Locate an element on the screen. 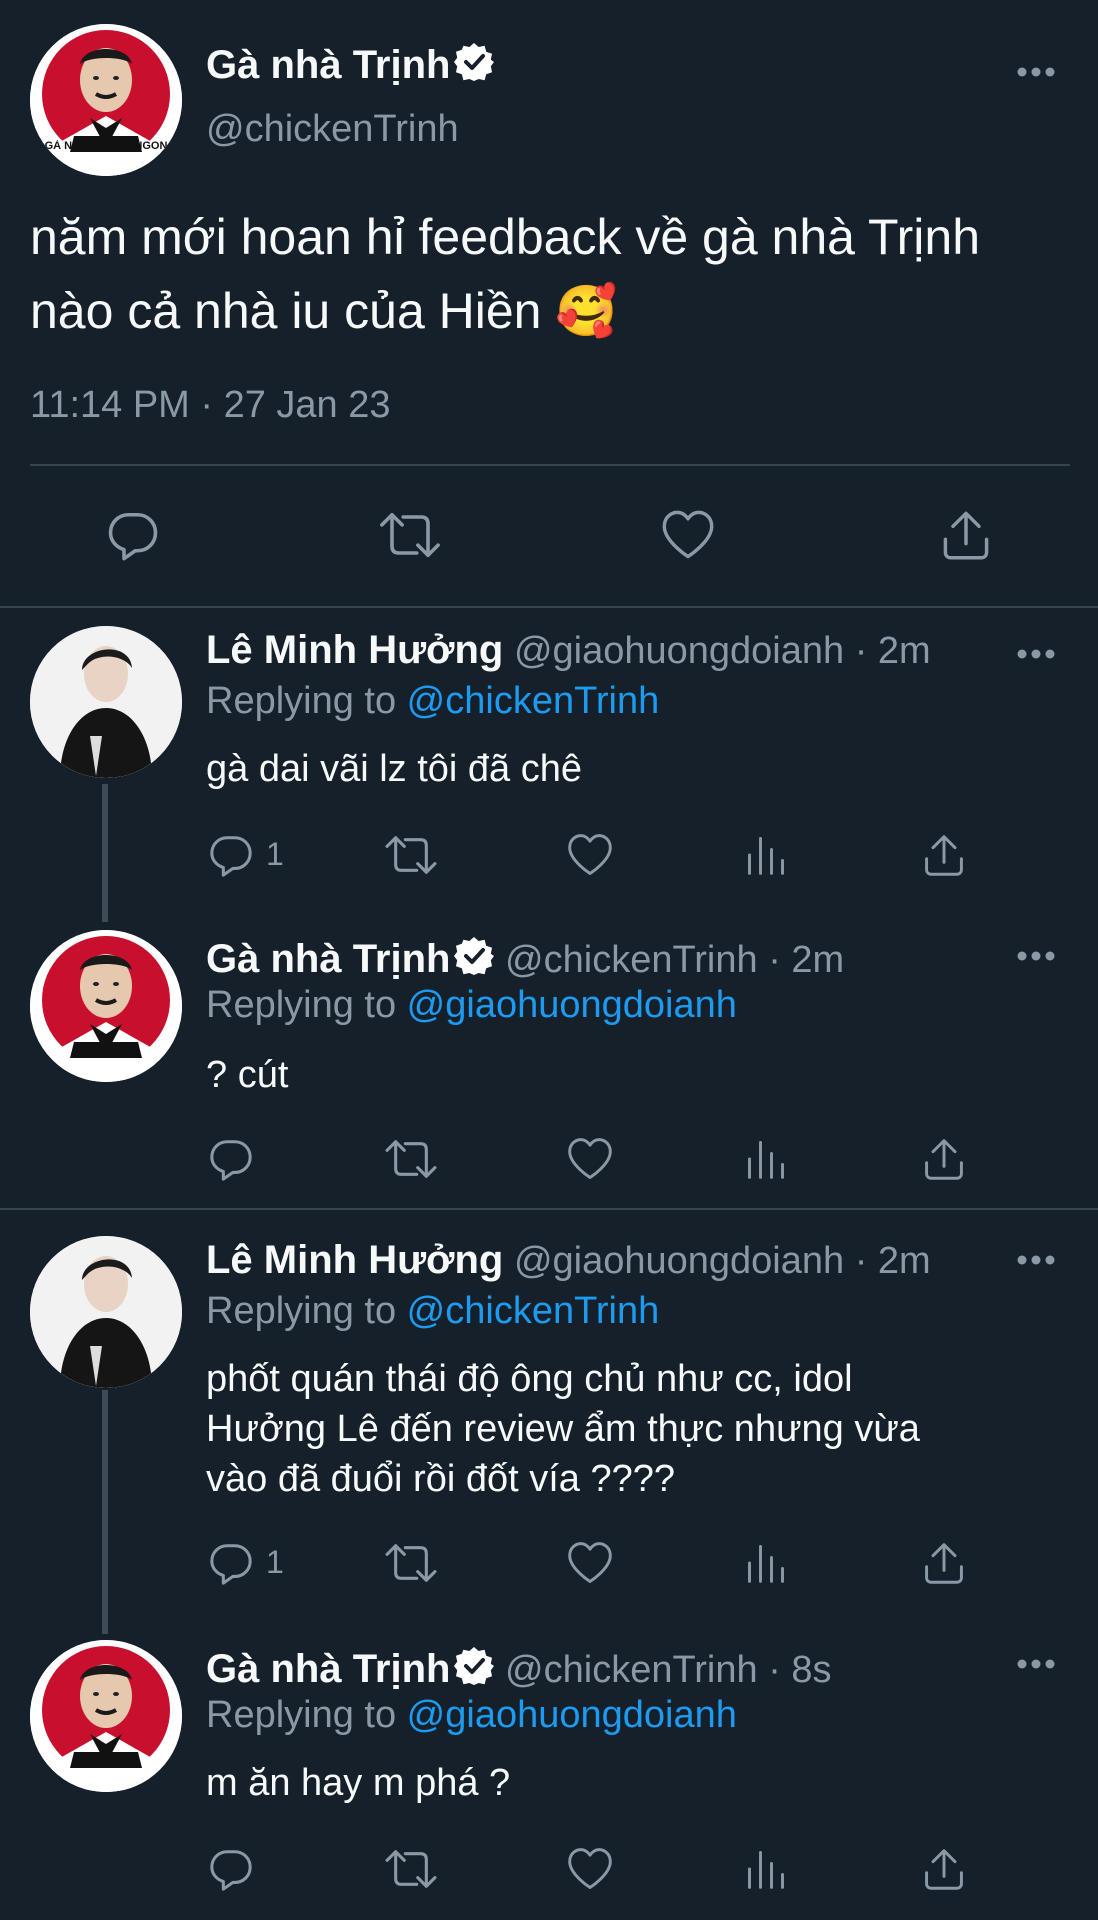  avatar-caption: GÀ NHÀ TRỊNH : NGON is located at coordinates (106, 146).